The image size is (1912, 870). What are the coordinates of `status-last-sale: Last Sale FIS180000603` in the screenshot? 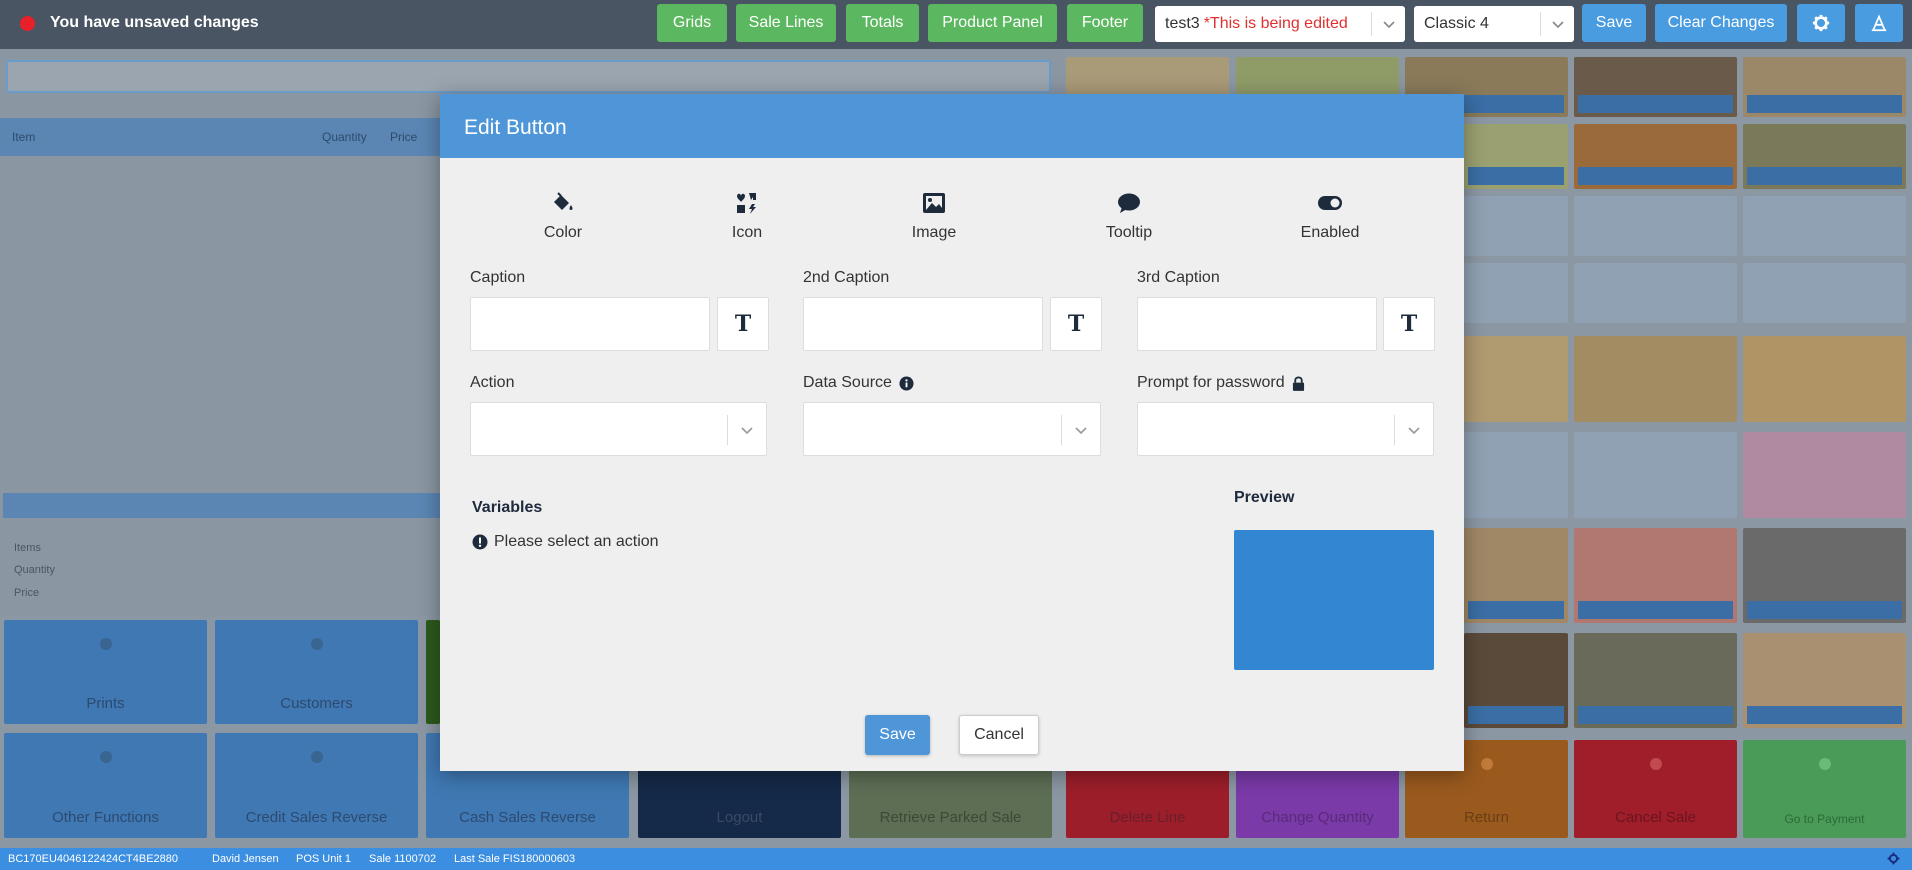 It's located at (515, 859).